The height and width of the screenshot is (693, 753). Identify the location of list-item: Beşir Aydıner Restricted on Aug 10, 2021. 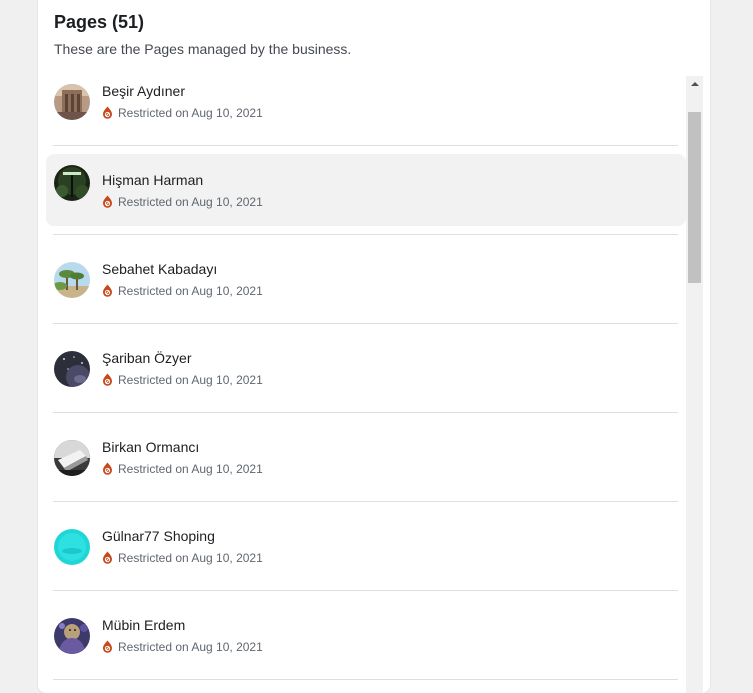
(366, 112).